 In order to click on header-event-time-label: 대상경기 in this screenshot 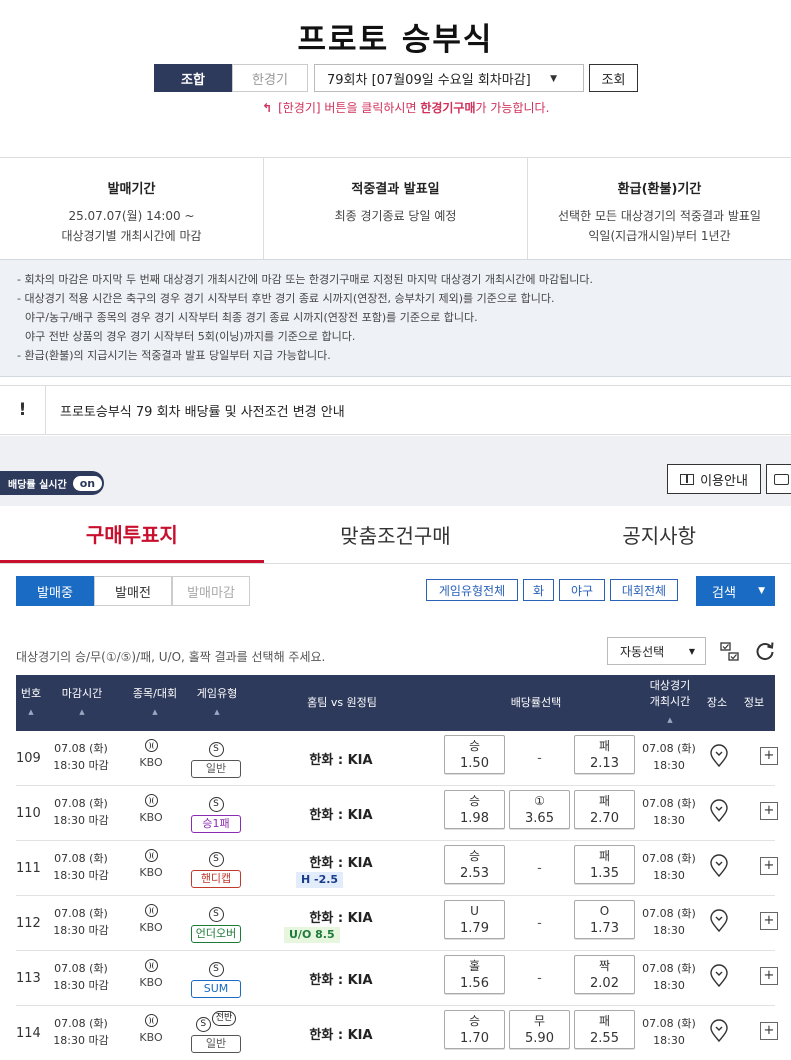, I will do `click(670, 685)`.